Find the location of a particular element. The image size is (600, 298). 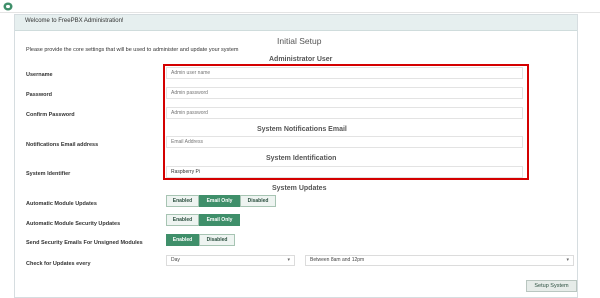

freepbx-logo-icon is located at coordinates (8, 6).